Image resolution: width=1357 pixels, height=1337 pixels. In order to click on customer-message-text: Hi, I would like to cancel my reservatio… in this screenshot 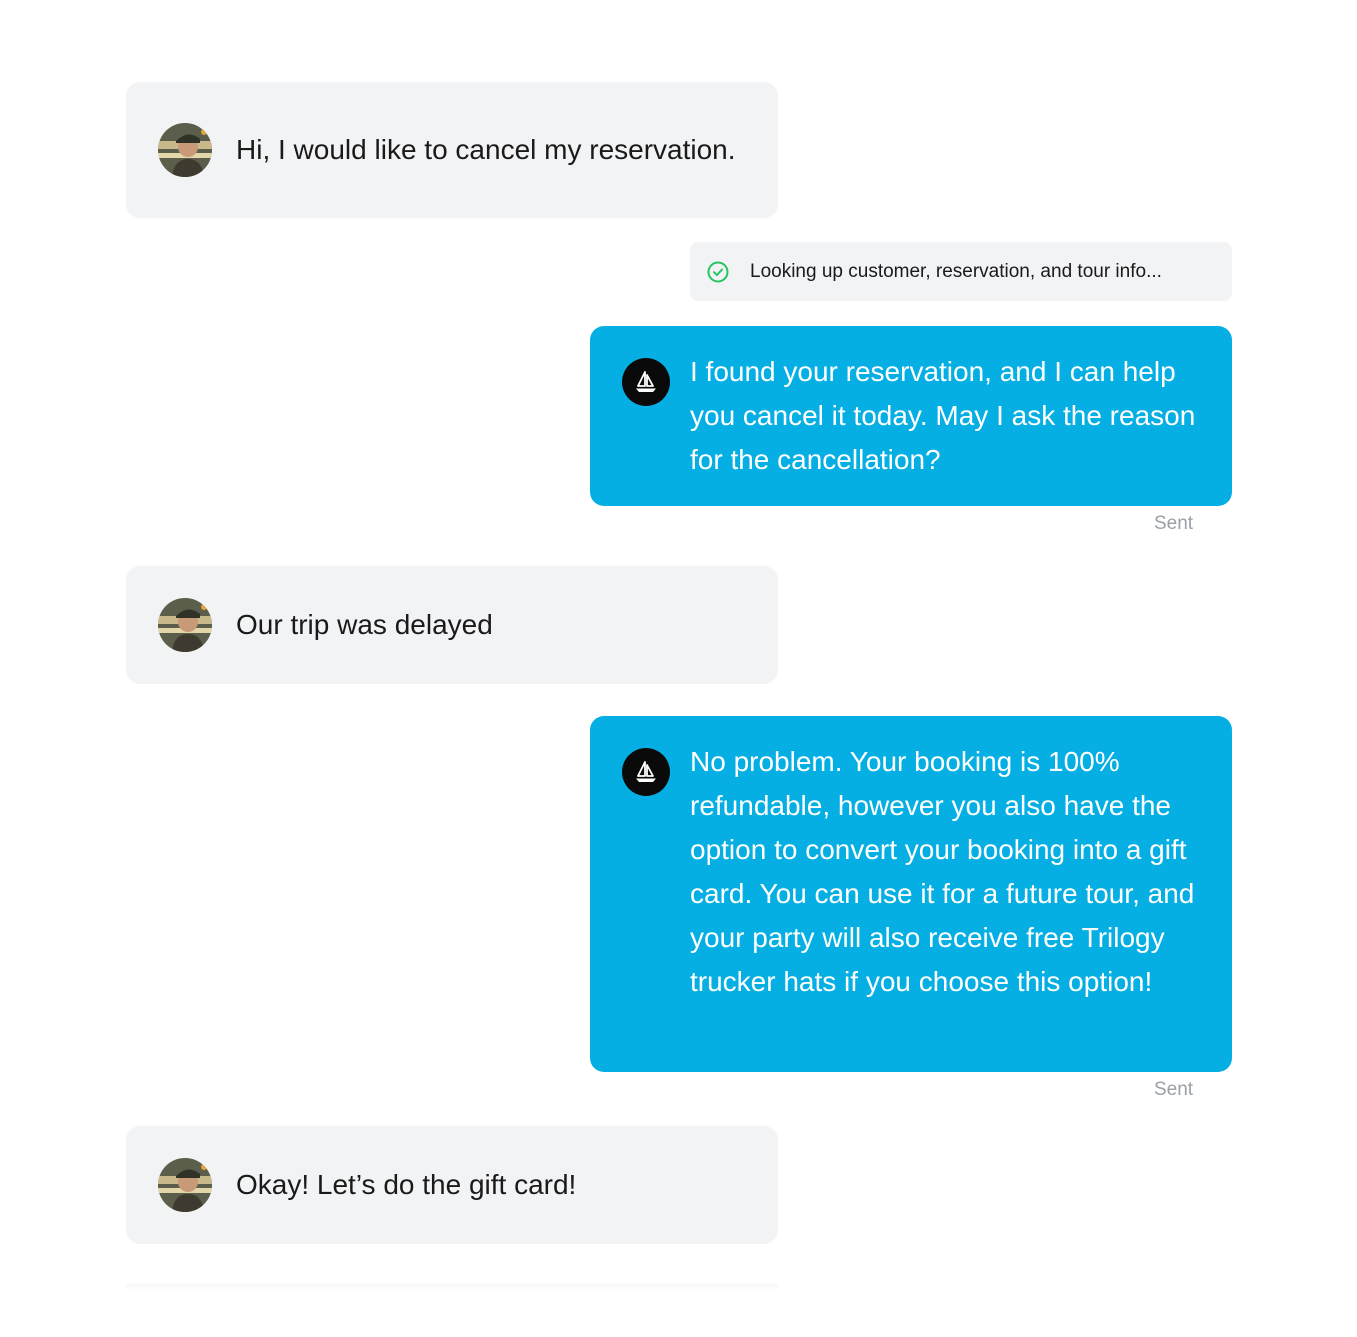, I will do `click(486, 149)`.